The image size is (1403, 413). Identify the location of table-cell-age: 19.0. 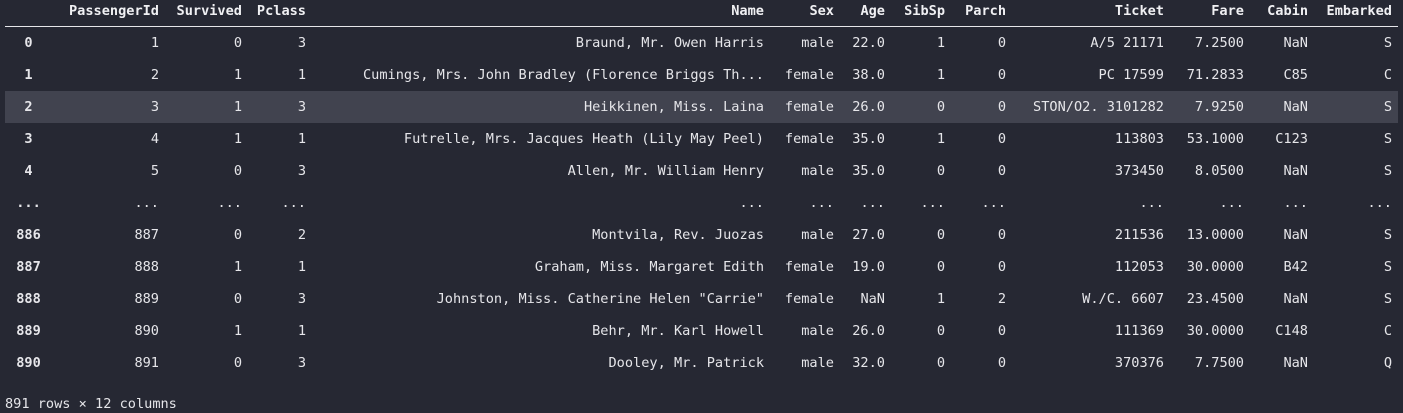
(868, 267).